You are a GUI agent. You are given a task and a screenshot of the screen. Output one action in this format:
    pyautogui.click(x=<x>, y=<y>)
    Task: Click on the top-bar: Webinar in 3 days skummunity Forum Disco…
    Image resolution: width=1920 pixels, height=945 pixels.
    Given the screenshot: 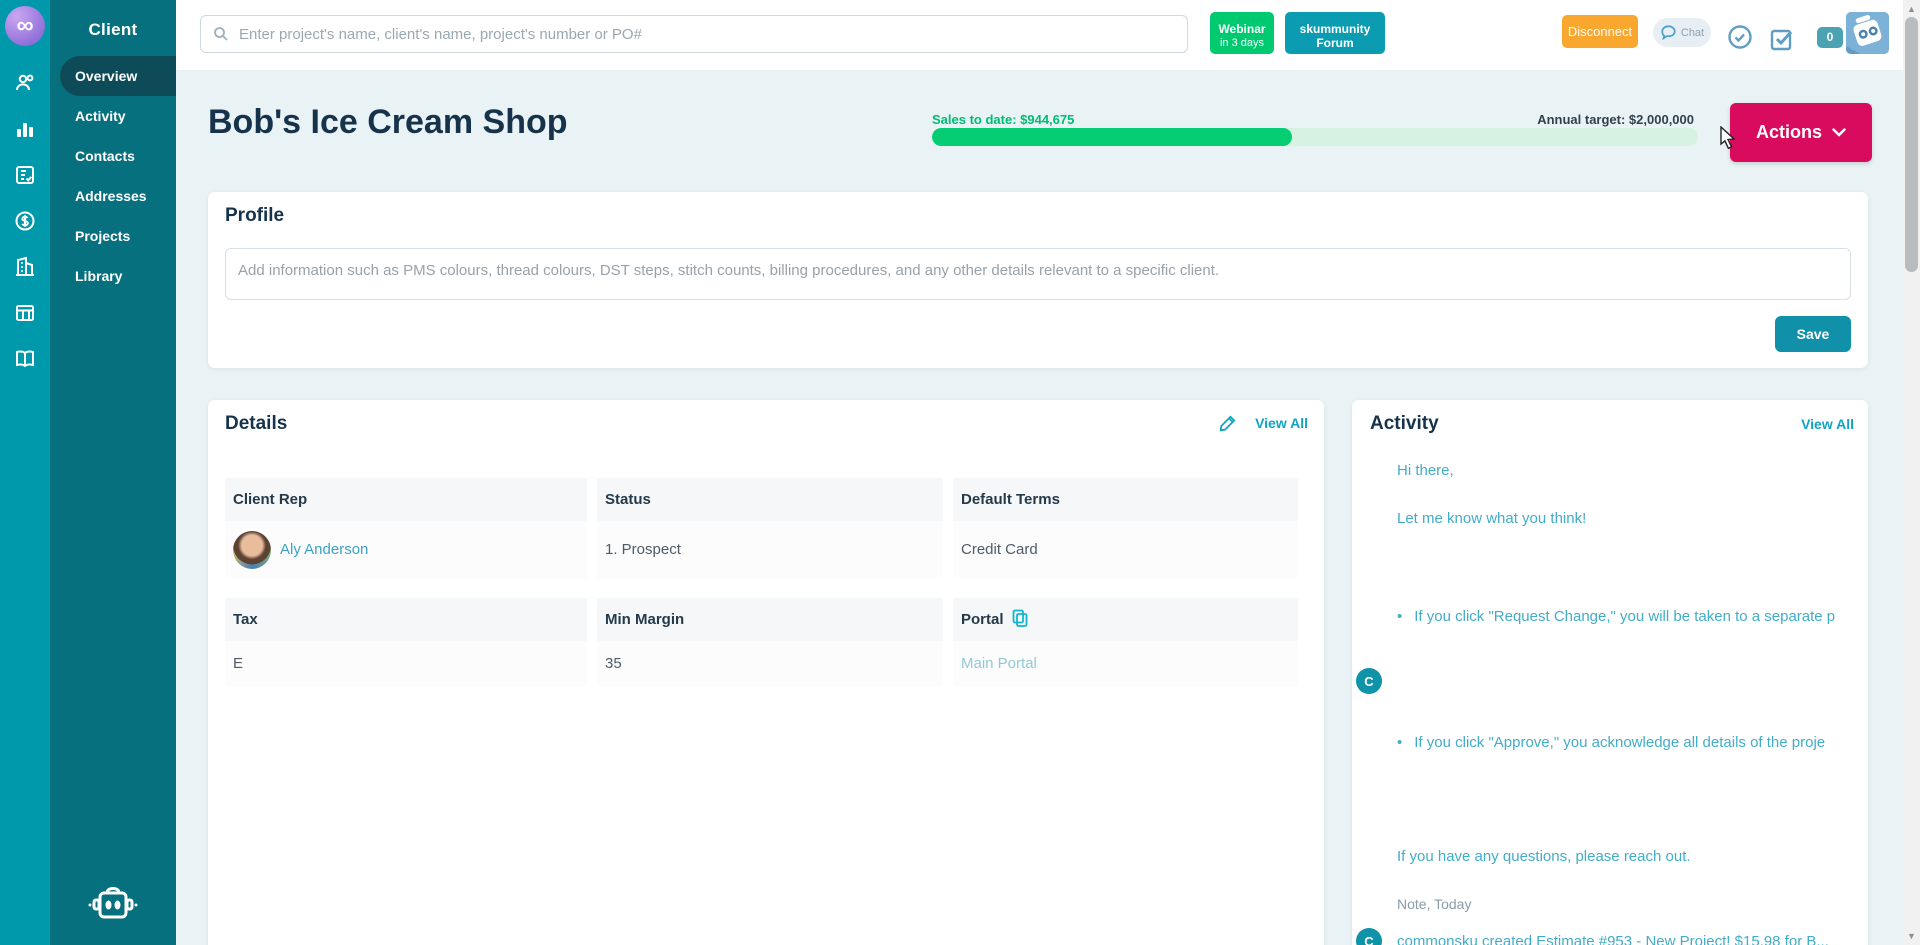 What is the action you would take?
    pyautogui.click(x=1039, y=35)
    